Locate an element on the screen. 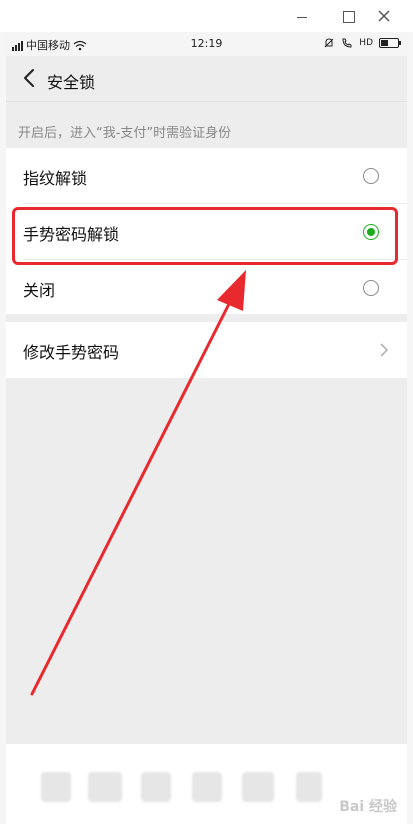 The height and width of the screenshot is (824, 413). nav-bar: 安全锁 is located at coordinates (206, 79).